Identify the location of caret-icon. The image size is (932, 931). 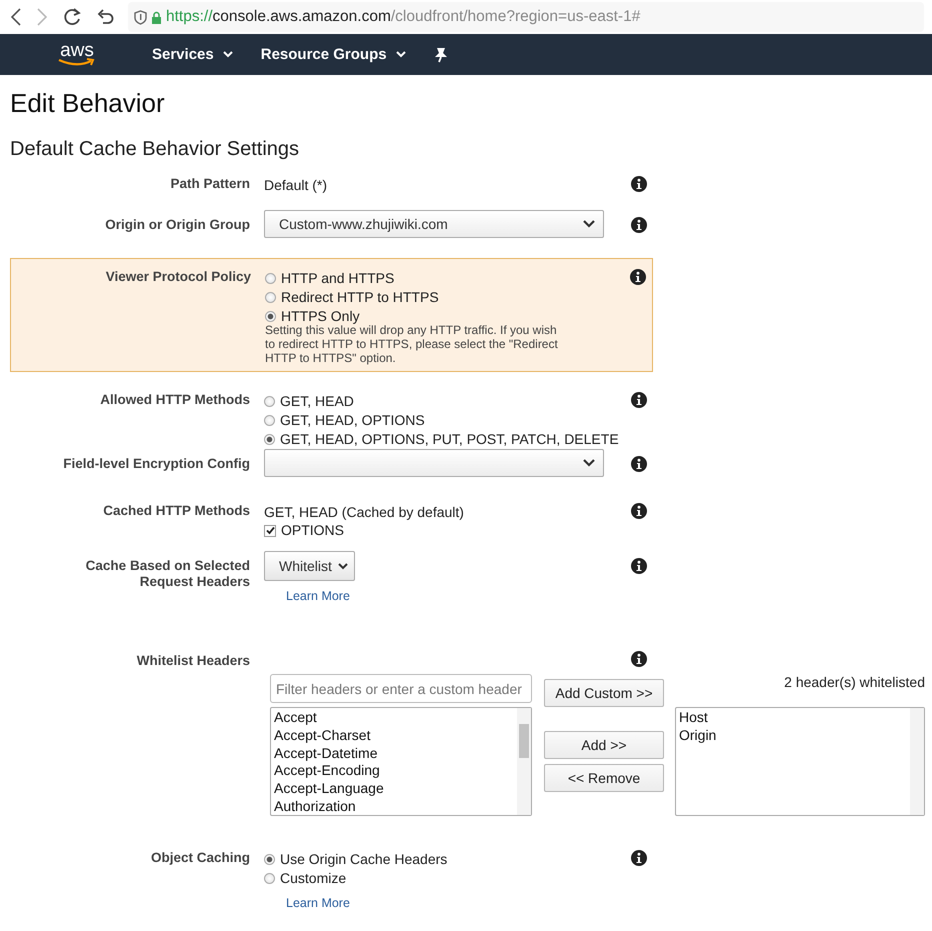
(343, 566).